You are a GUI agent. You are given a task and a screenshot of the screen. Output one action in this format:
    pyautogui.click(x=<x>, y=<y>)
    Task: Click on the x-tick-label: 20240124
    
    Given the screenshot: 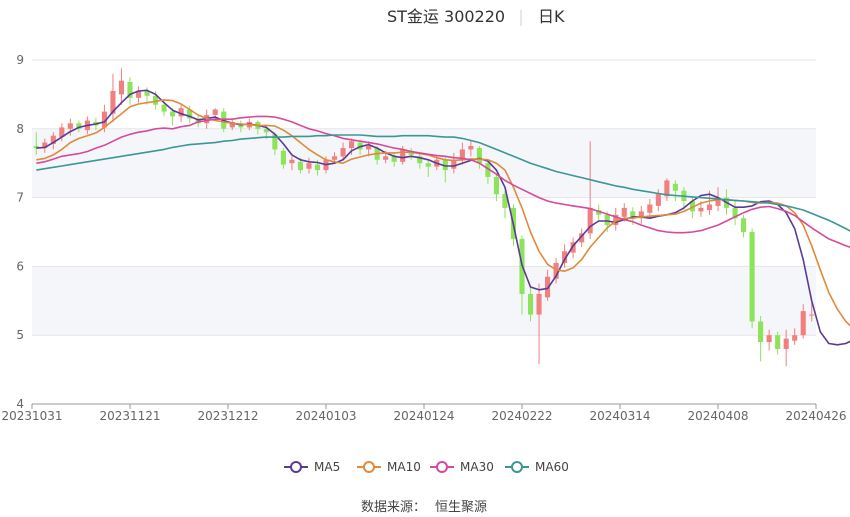 What is the action you would take?
    pyautogui.click(x=423, y=416)
    